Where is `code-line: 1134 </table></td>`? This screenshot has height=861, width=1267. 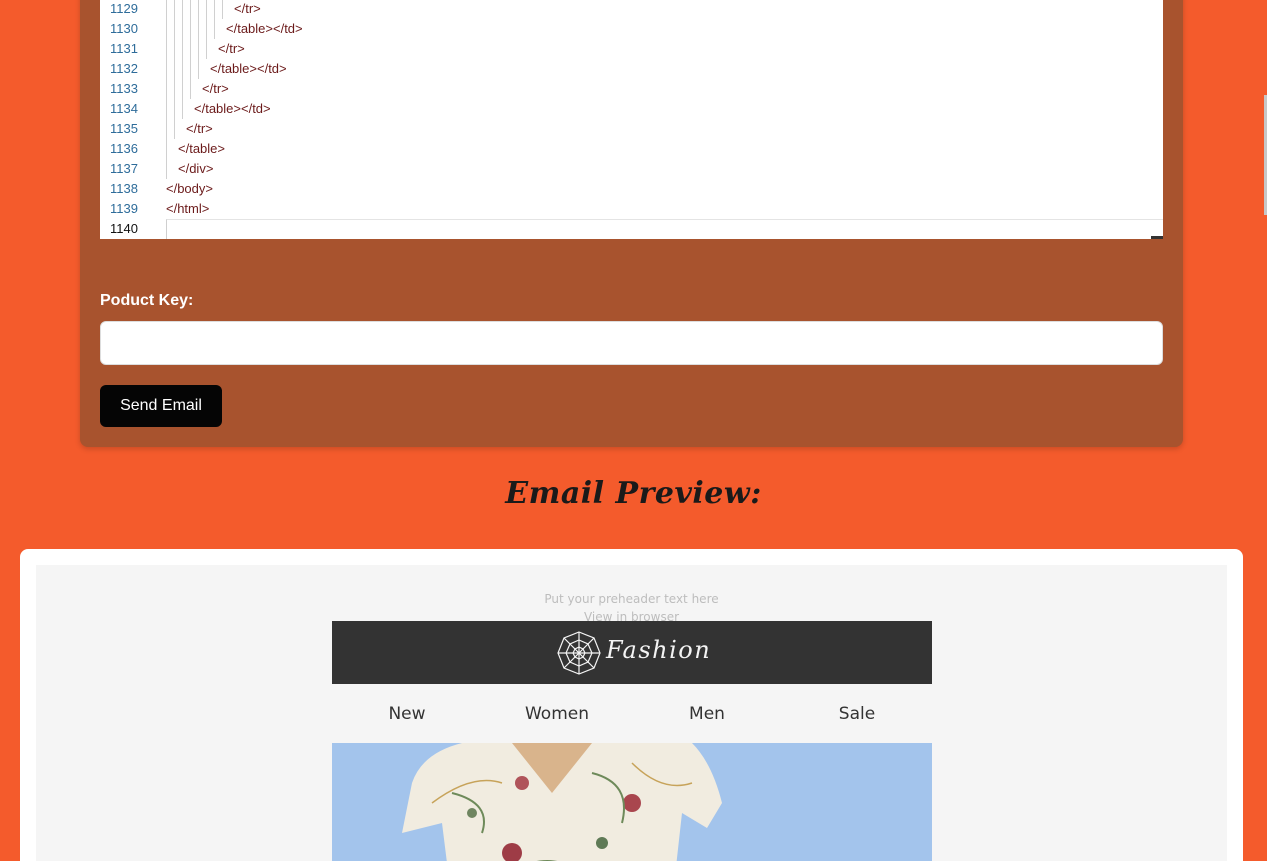
code-line: 1134 </table></td> is located at coordinates (631, 109).